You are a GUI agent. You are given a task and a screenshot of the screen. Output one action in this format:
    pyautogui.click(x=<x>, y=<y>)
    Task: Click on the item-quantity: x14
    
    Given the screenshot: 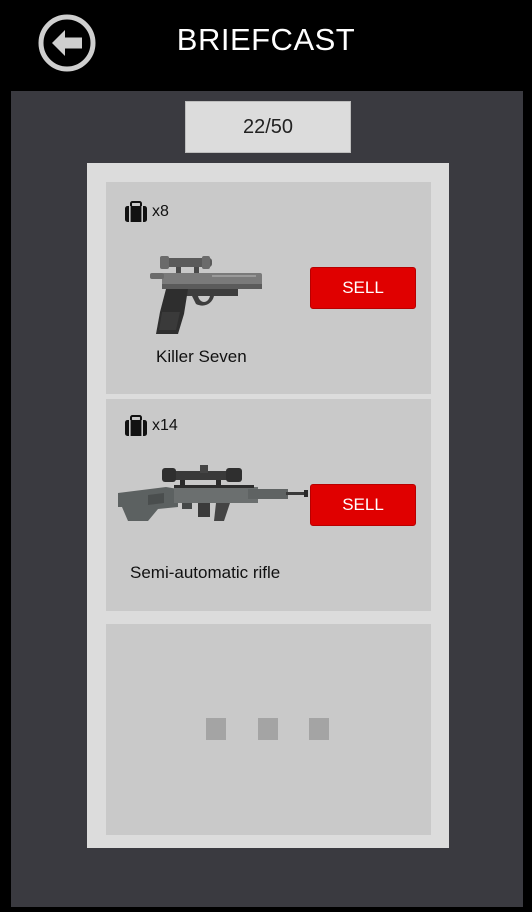 What is the action you would take?
    pyautogui.click(x=151, y=426)
    